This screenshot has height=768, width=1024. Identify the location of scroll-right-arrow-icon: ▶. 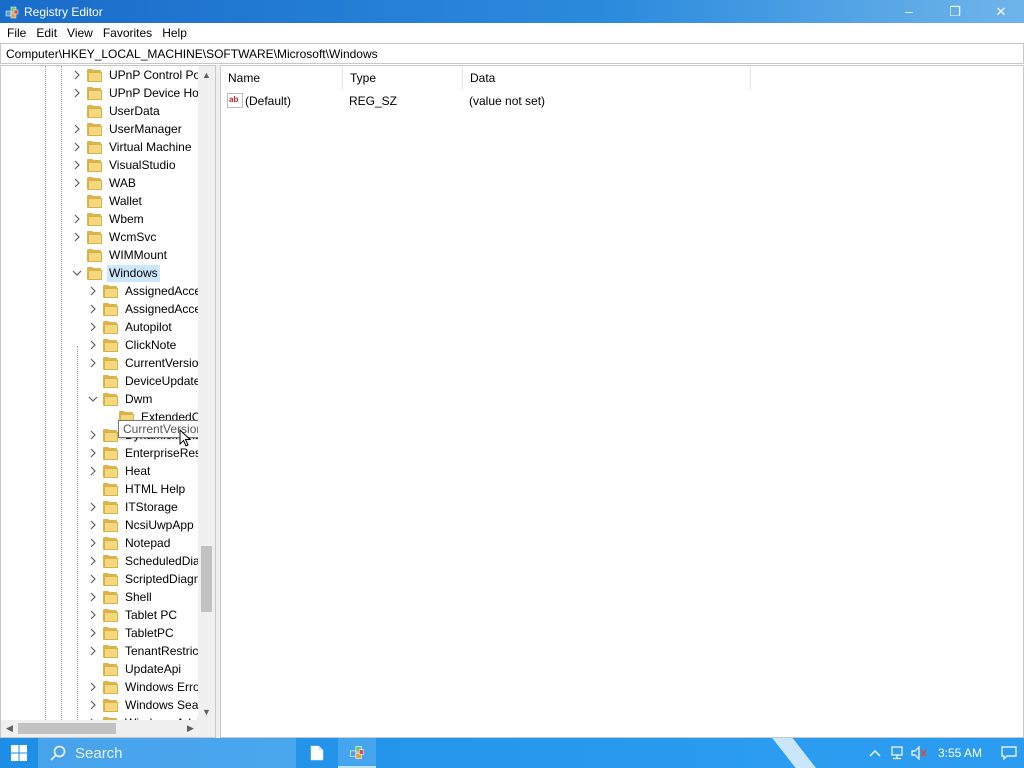
(190, 728).